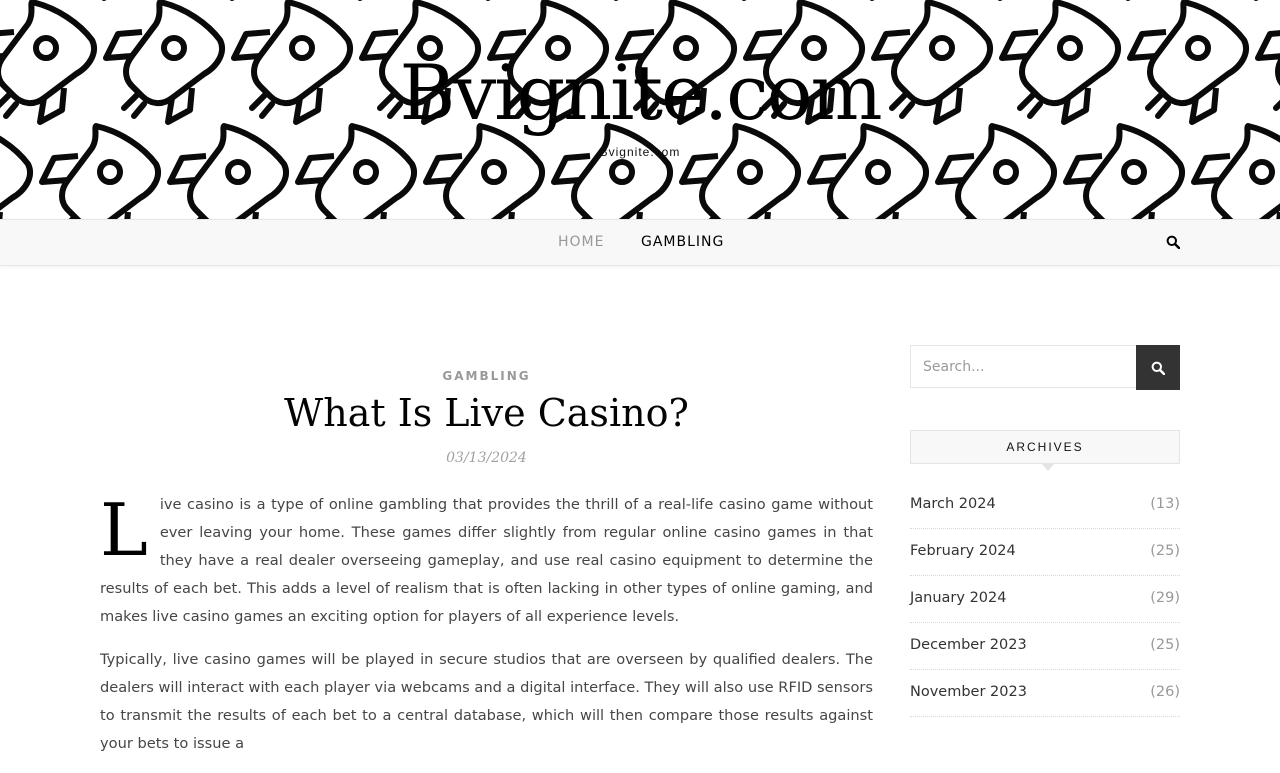  I want to click on list-item: February 2024 (25), so click(1045, 553).